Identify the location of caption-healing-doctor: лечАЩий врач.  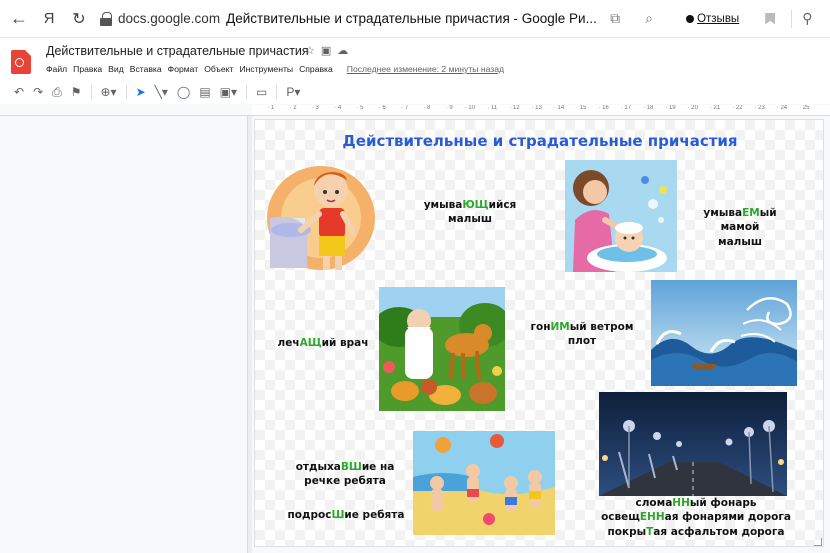
(323, 343).